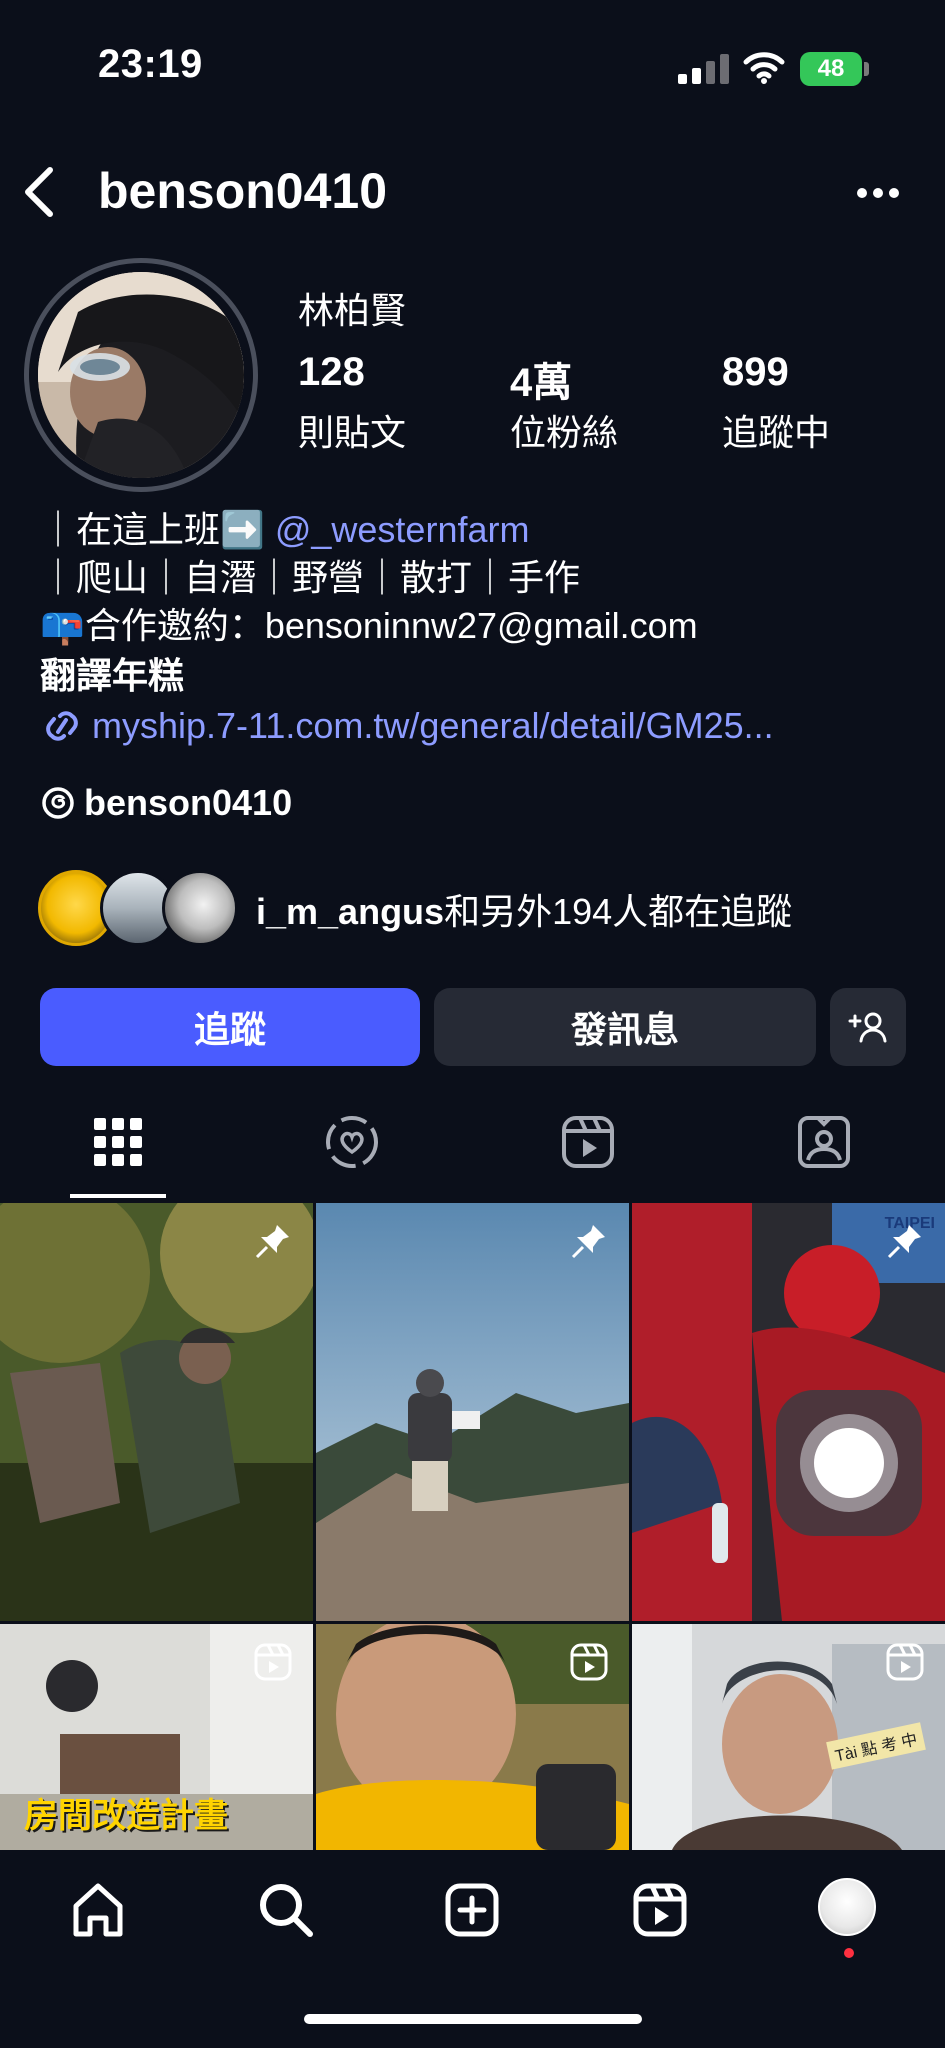 The width and height of the screenshot is (945, 2048). Describe the element at coordinates (352, 310) in the screenshot. I see `profile-full-name: 林柏賢` at that location.